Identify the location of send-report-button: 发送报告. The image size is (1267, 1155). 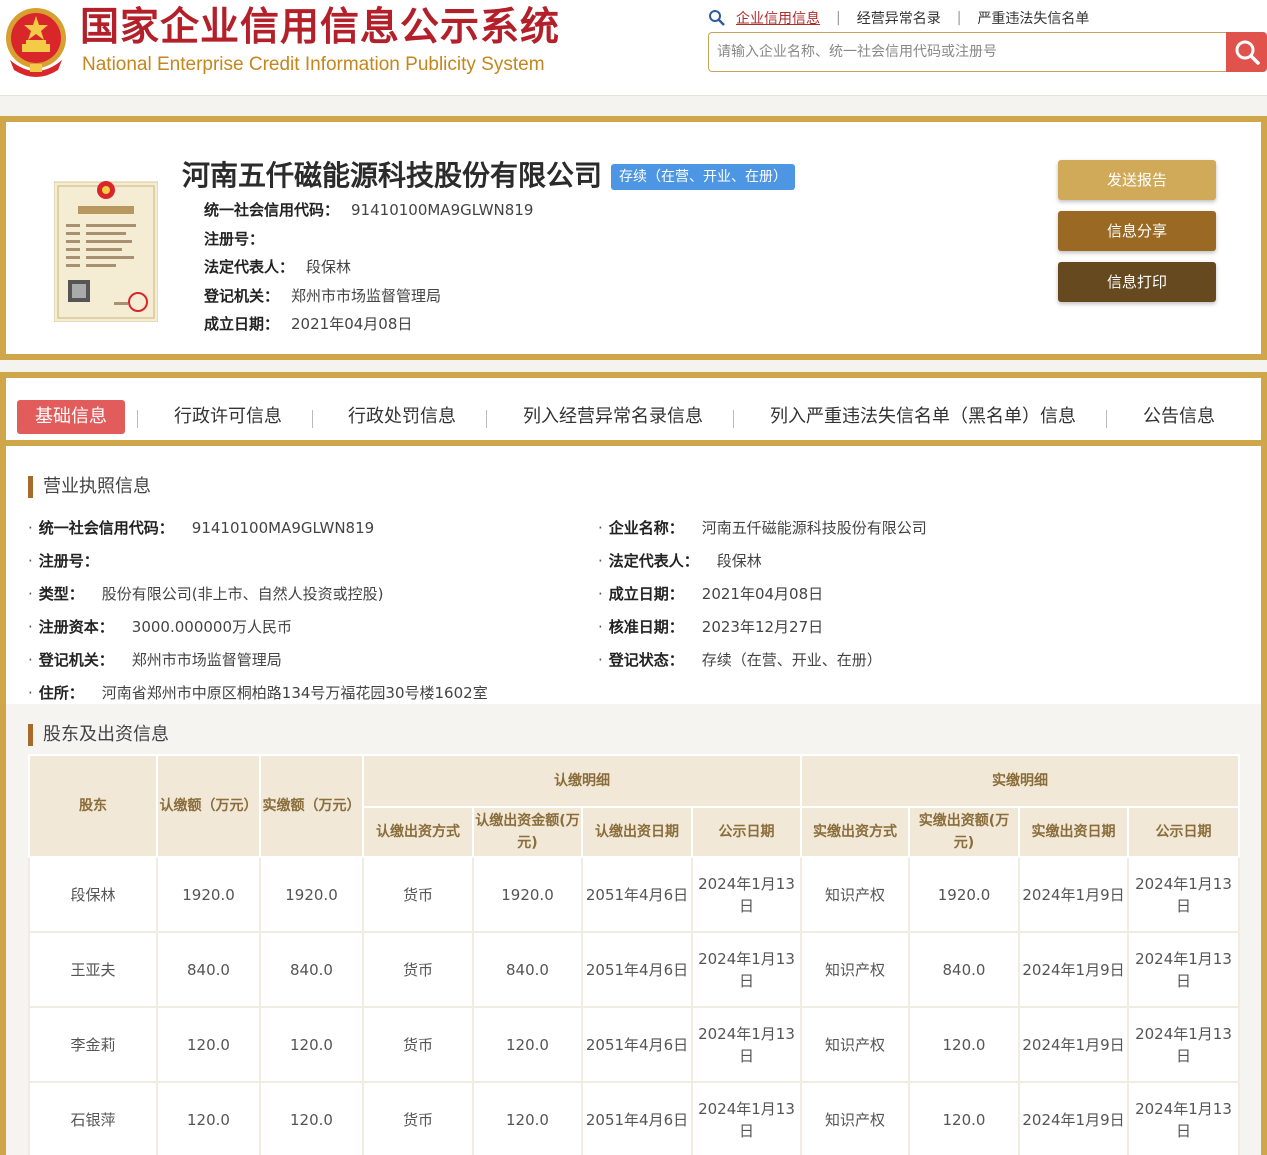
(1137, 180).